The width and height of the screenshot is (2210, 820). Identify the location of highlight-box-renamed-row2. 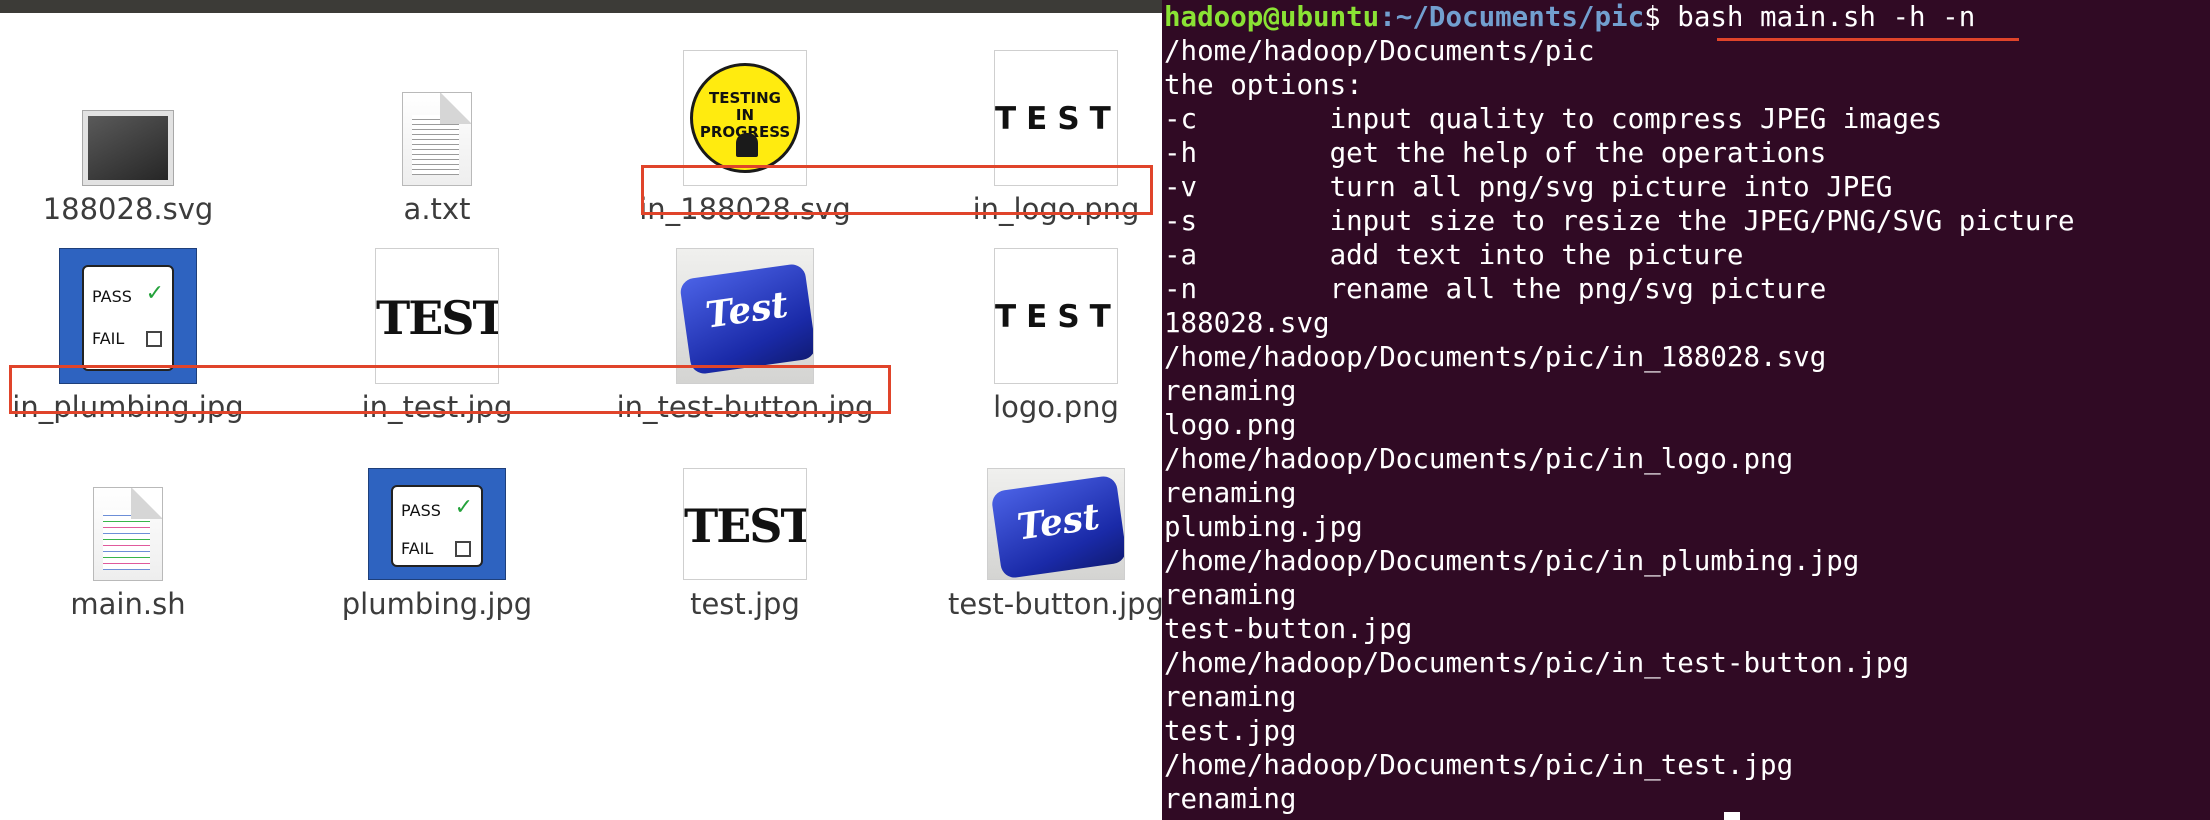
(450, 389).